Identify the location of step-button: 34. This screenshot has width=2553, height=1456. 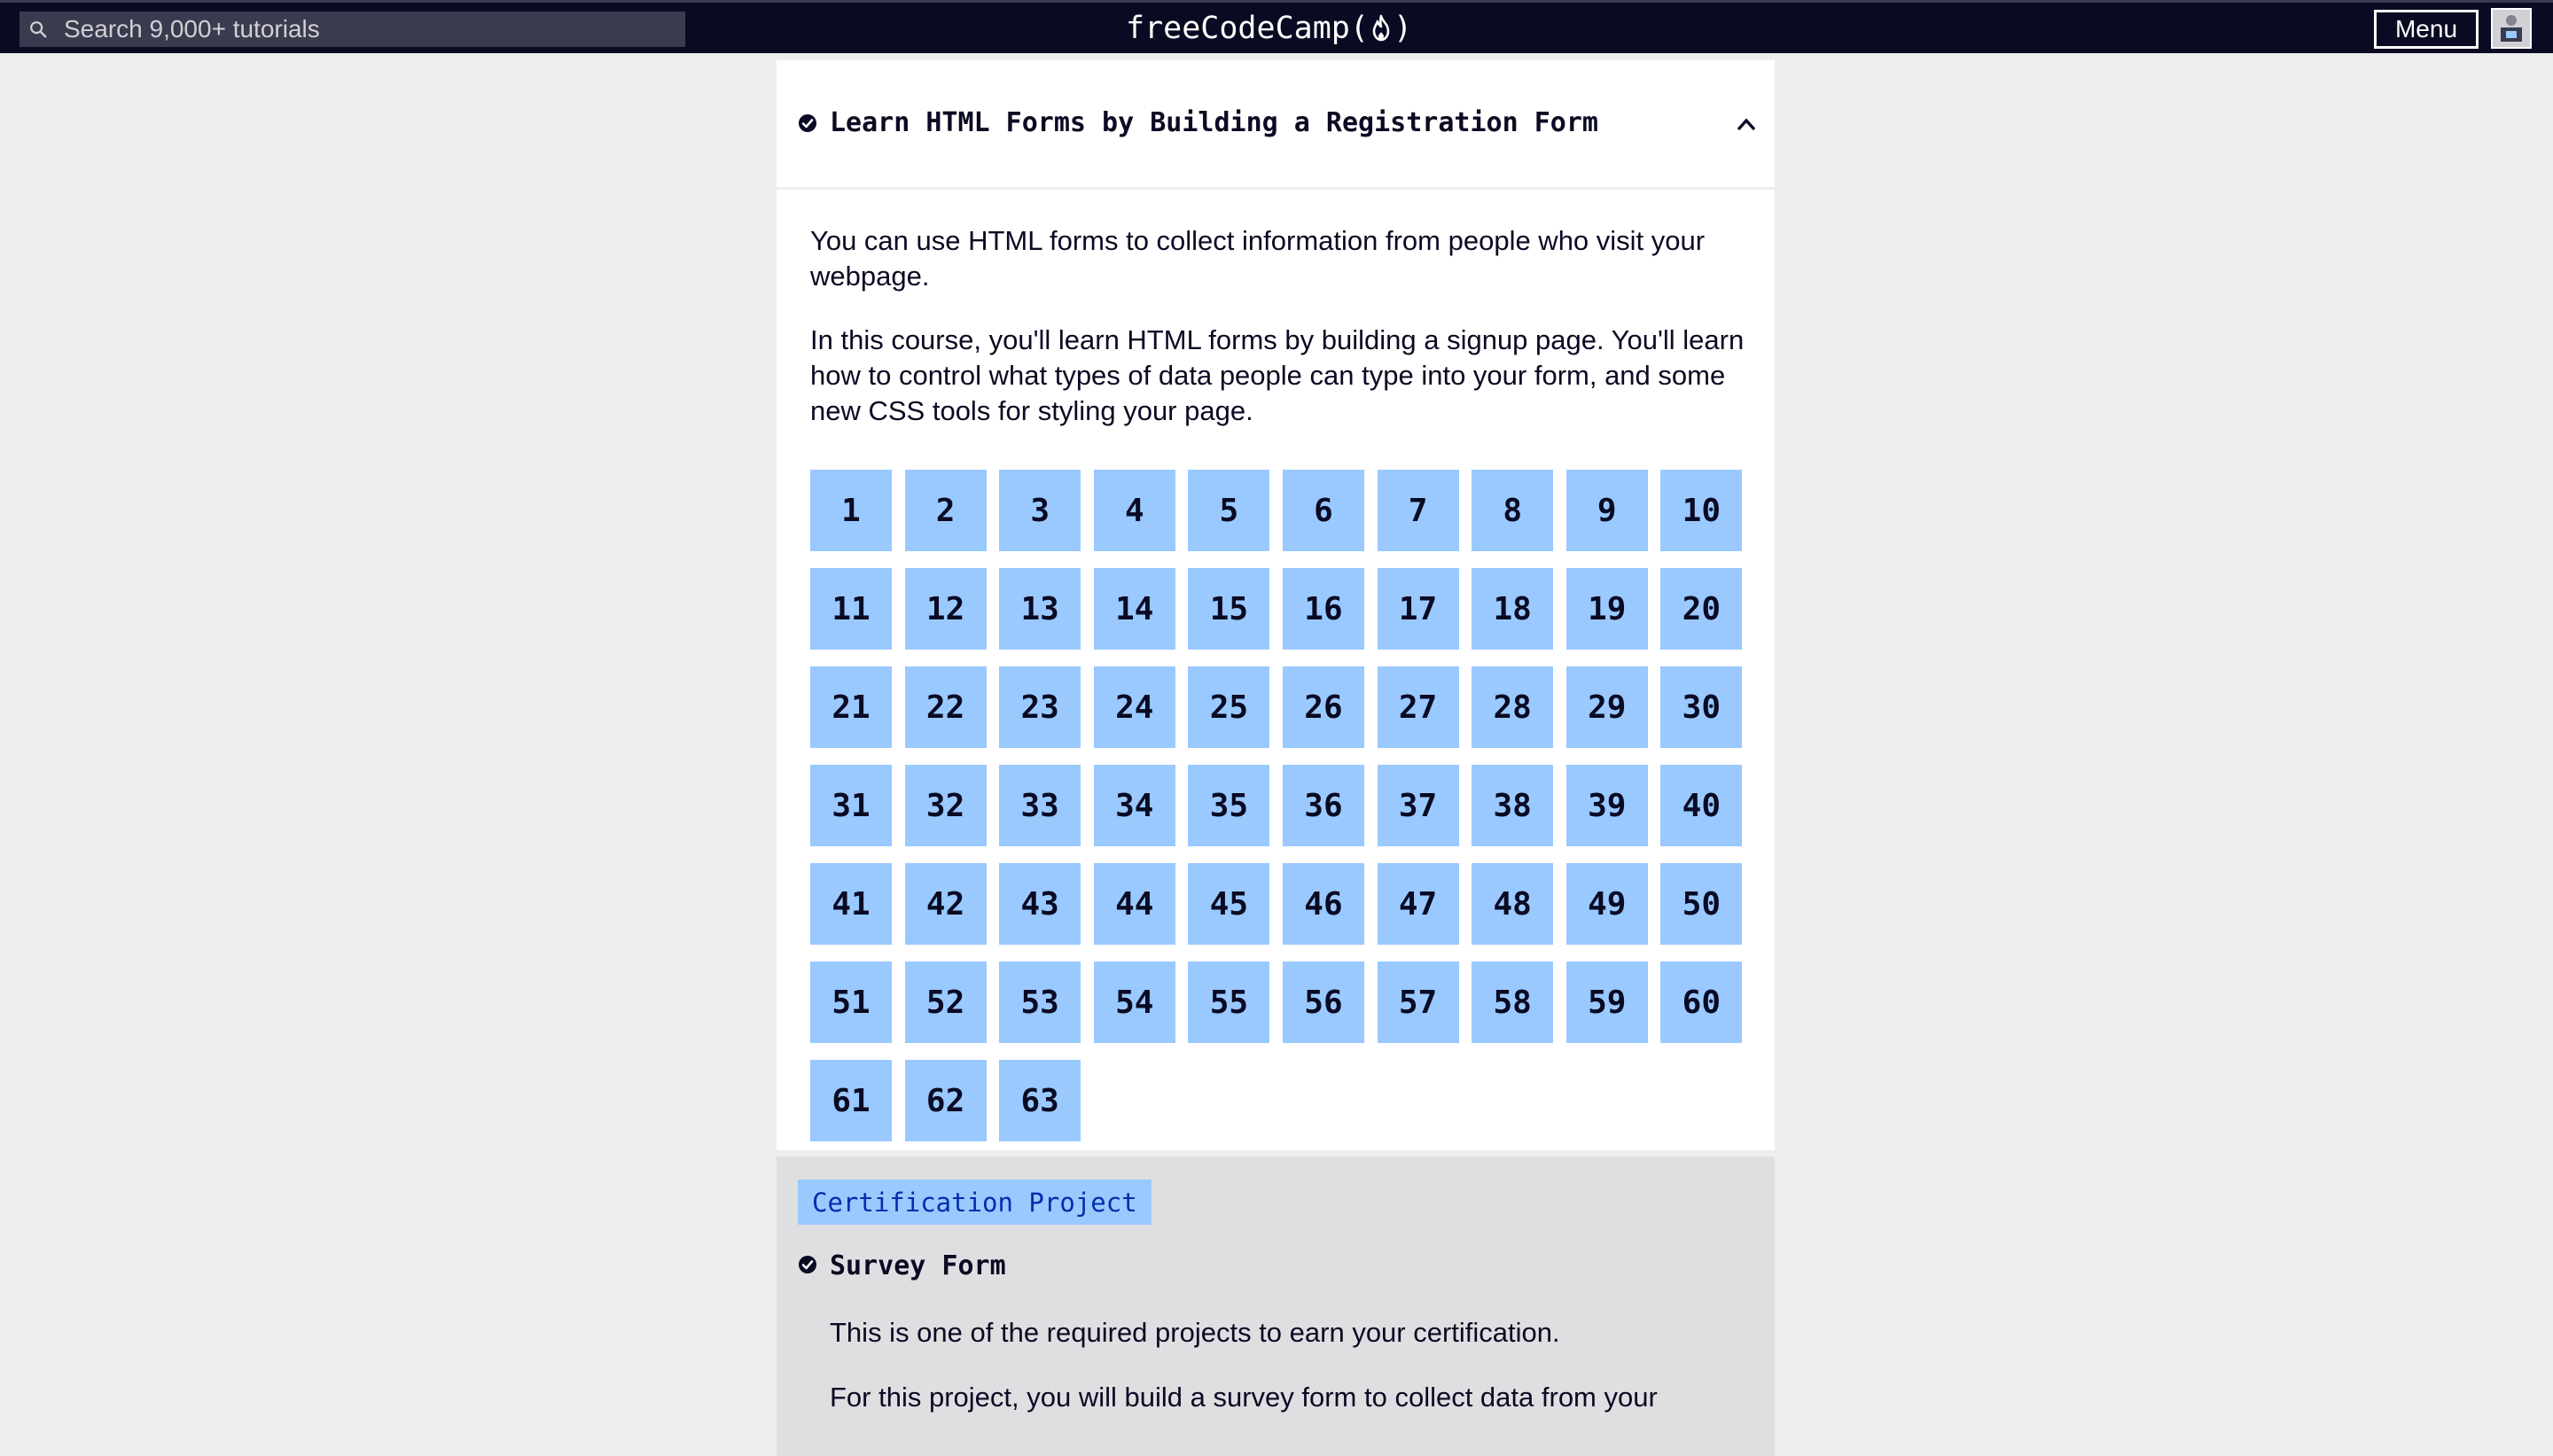
(1134, 805).